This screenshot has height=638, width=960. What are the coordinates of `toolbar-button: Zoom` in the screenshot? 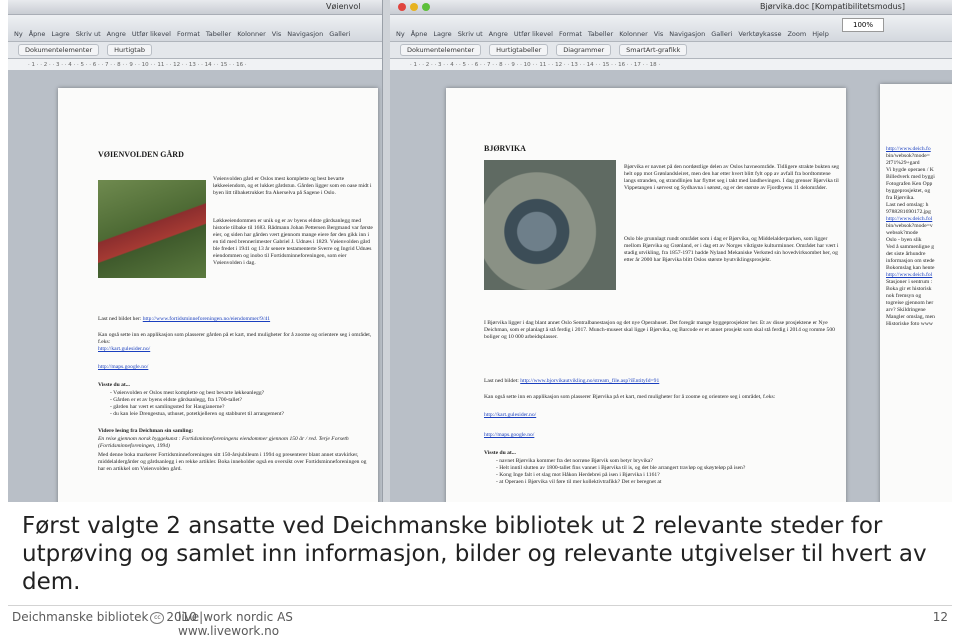 It's located at (796, 35).